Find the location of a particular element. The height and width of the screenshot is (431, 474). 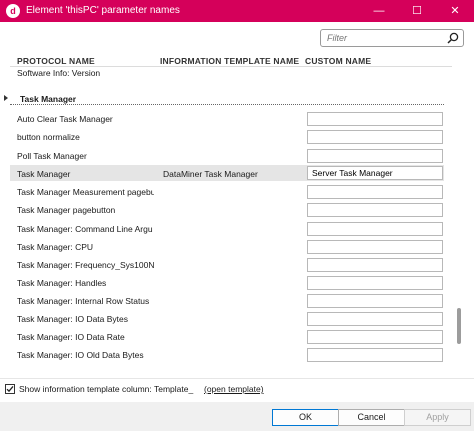

header-divider is located at coordinates (231, 66).